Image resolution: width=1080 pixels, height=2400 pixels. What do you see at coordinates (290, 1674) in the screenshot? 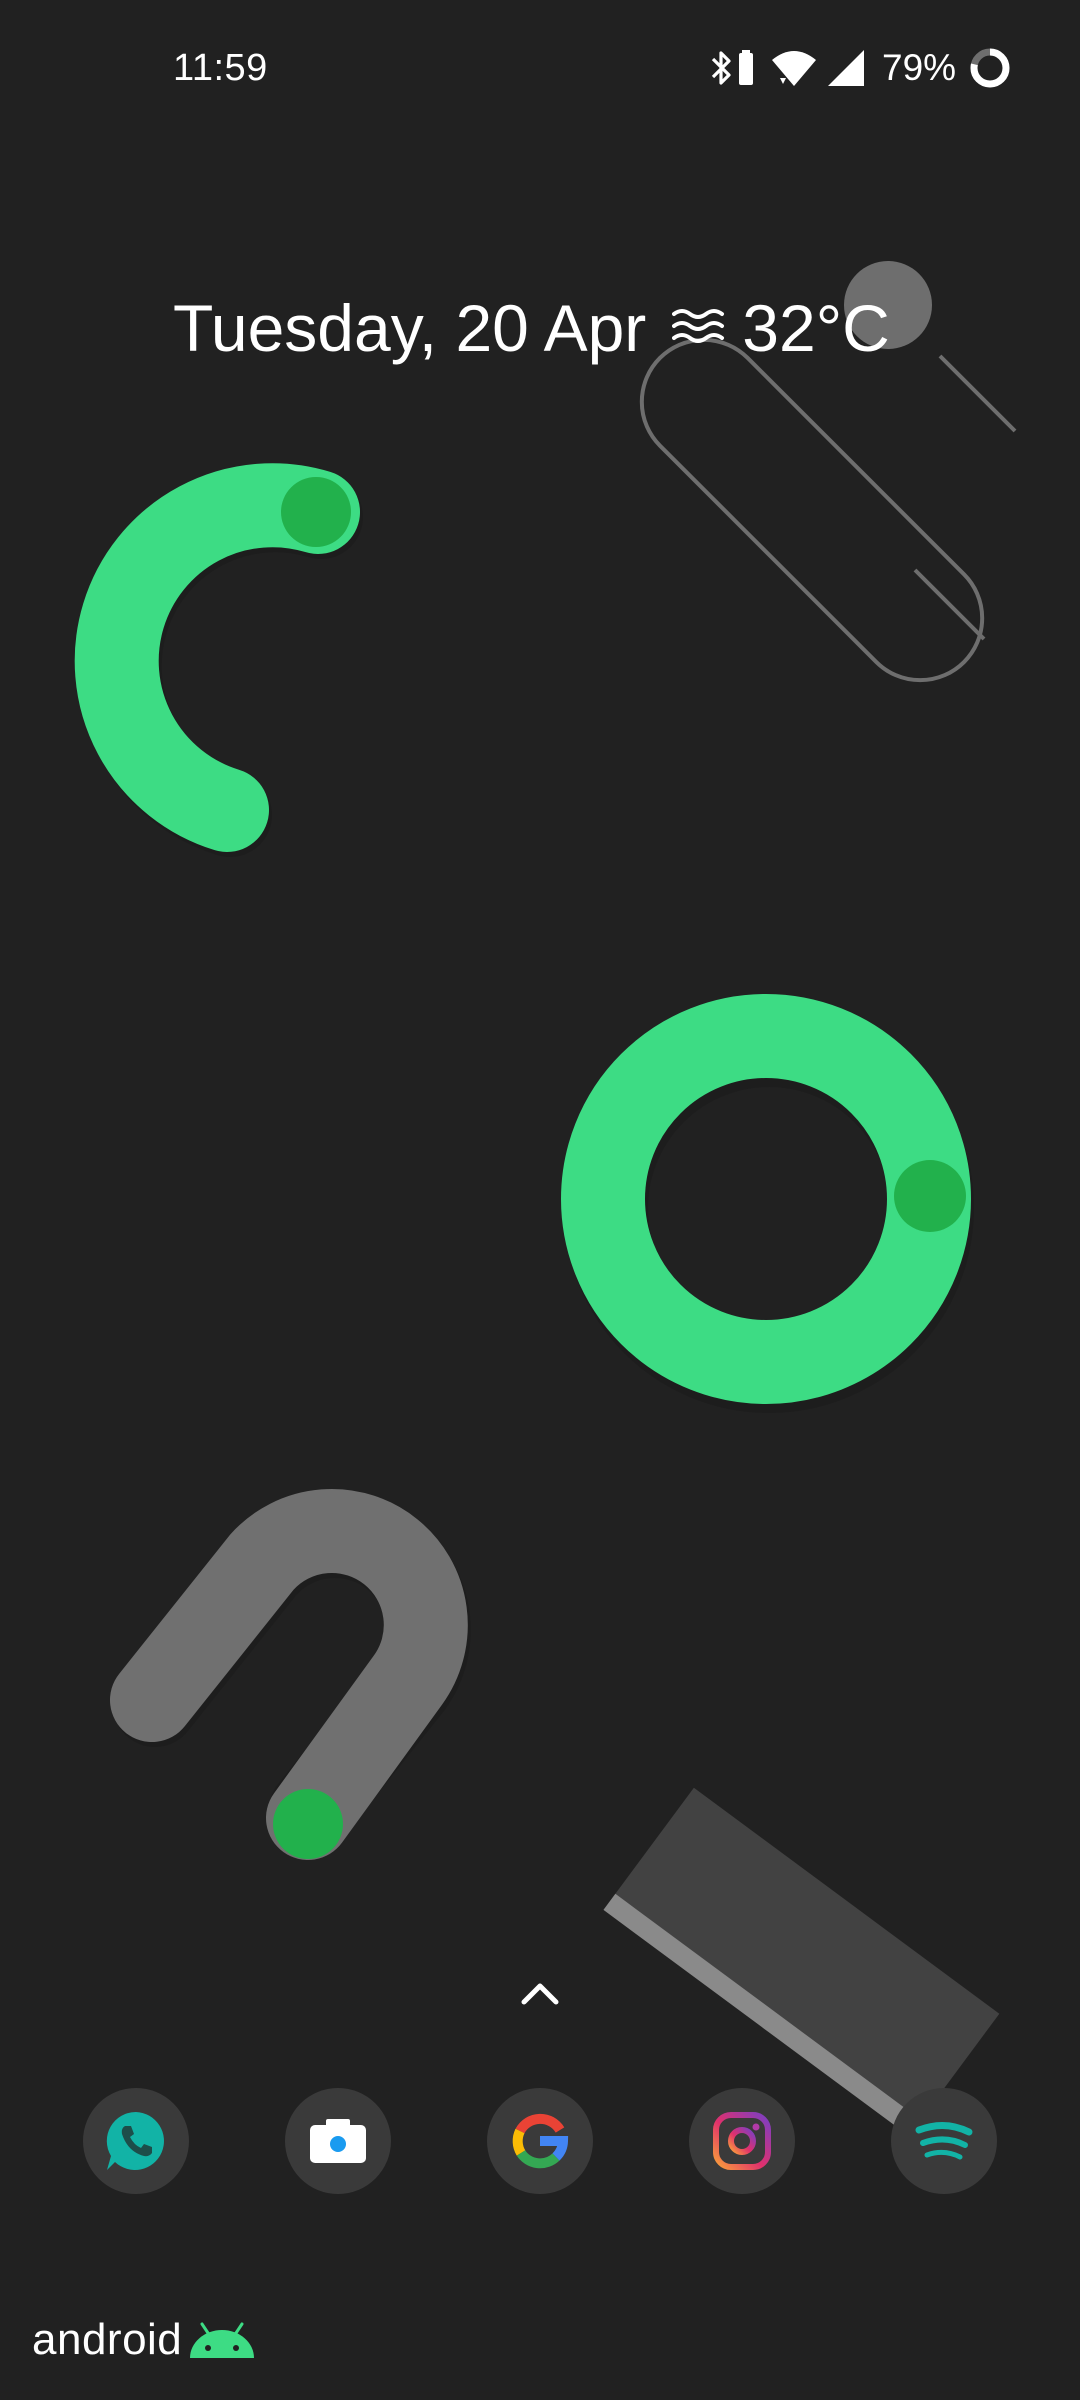
I see `wallpaper-gray-hook` at bounding box center [290, 1674].